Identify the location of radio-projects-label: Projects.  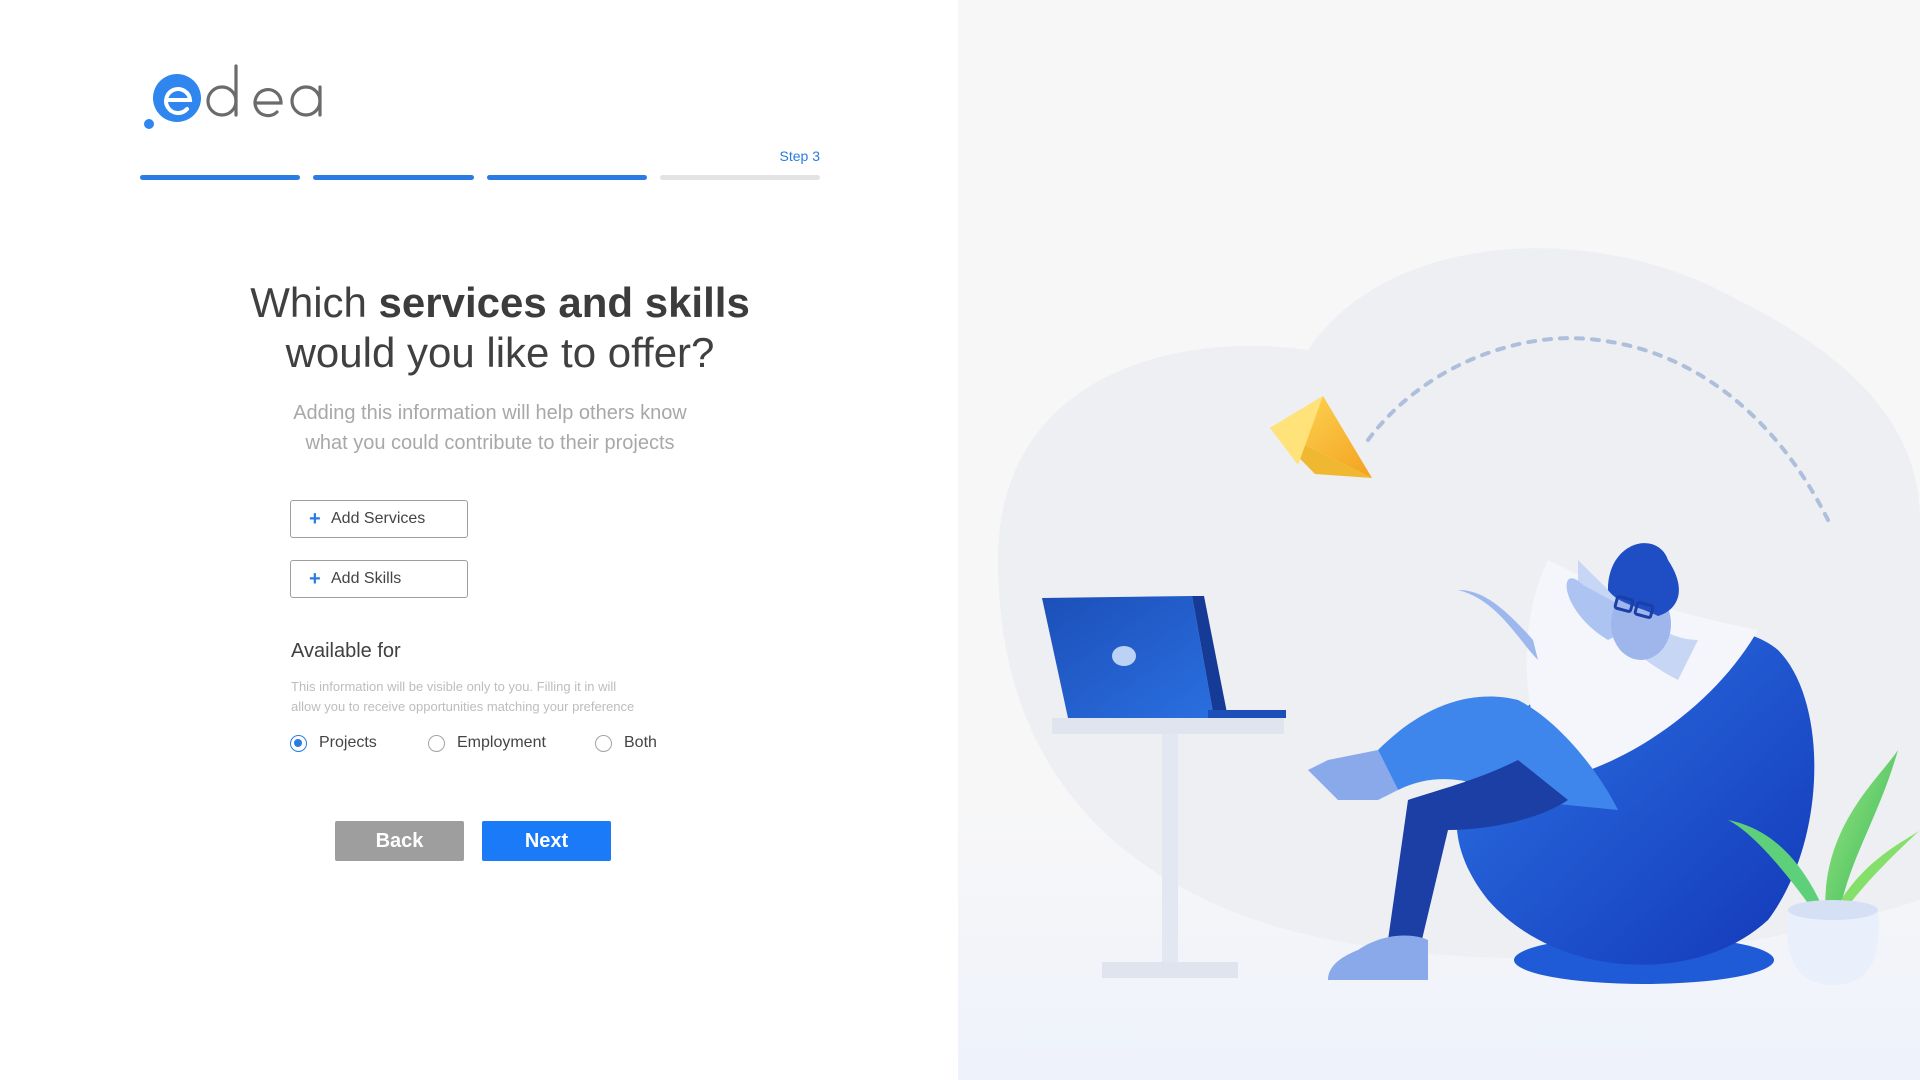
(348, 742).